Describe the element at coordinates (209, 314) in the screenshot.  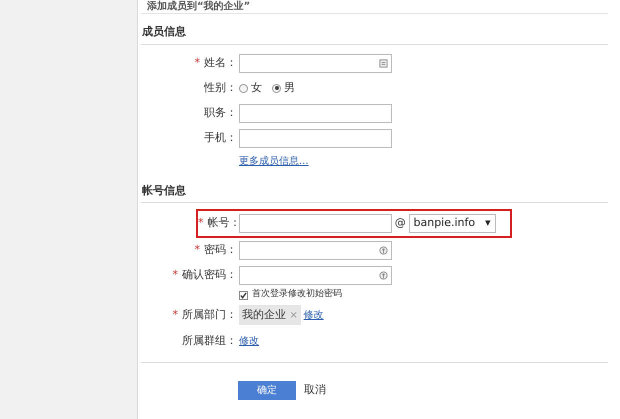
I see `field-label: 所属部门：` at that location.